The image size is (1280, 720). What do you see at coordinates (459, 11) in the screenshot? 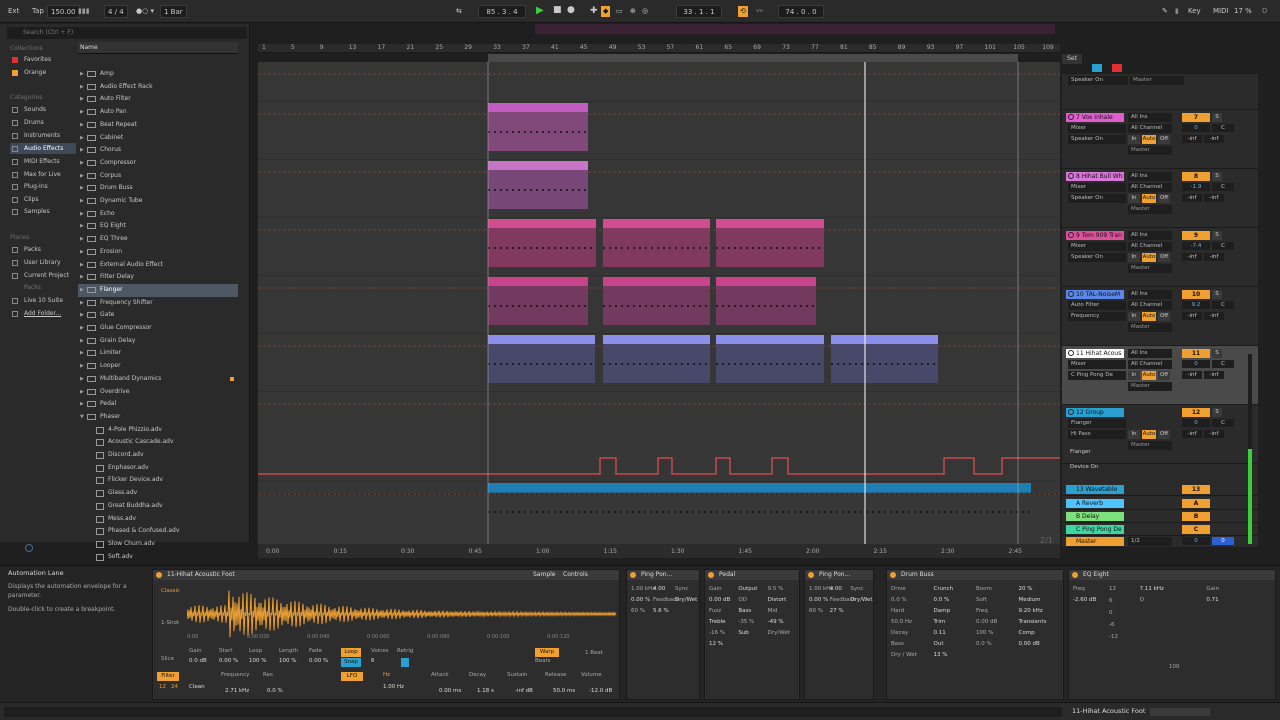
I see `follow-icon: ⇆` at bounding box center [459, 11].